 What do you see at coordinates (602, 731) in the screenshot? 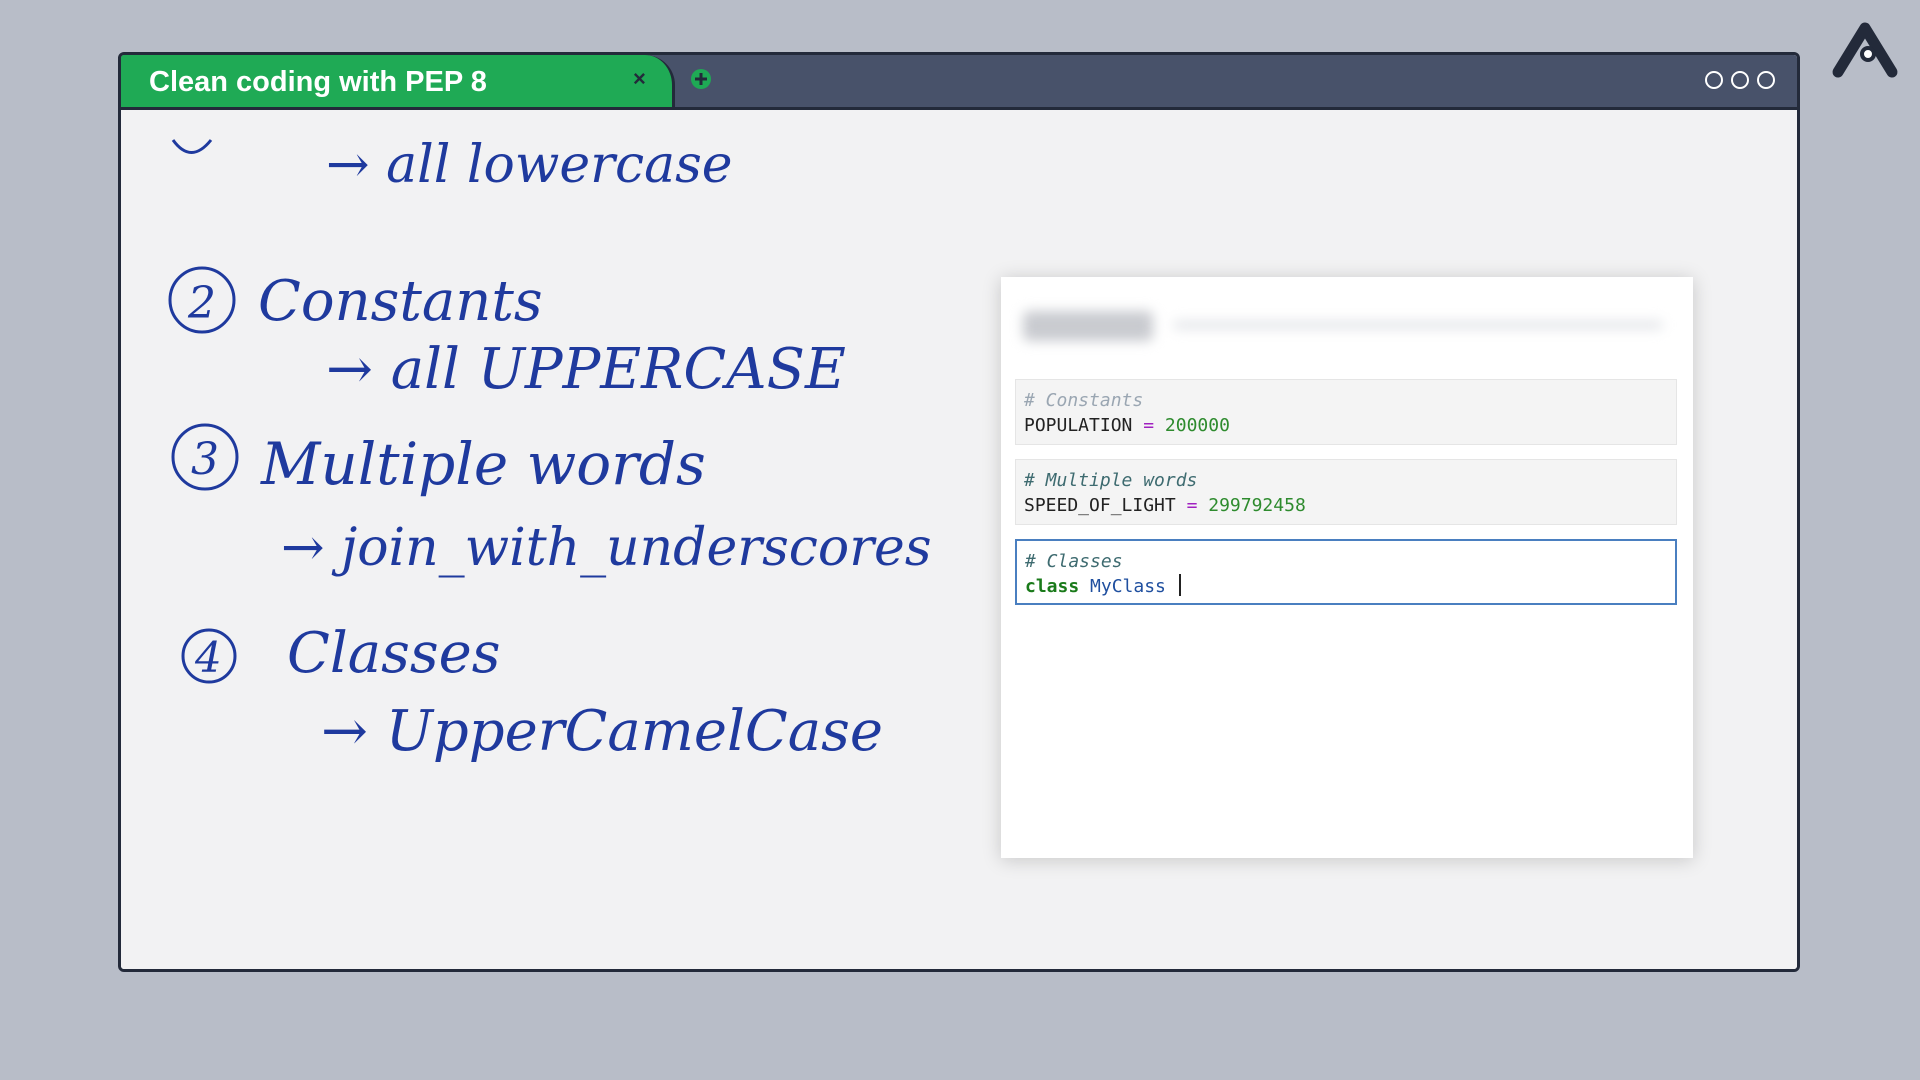
I see `note-item4-rule: → UpperCamelCase` at bounding box center [602, 731].